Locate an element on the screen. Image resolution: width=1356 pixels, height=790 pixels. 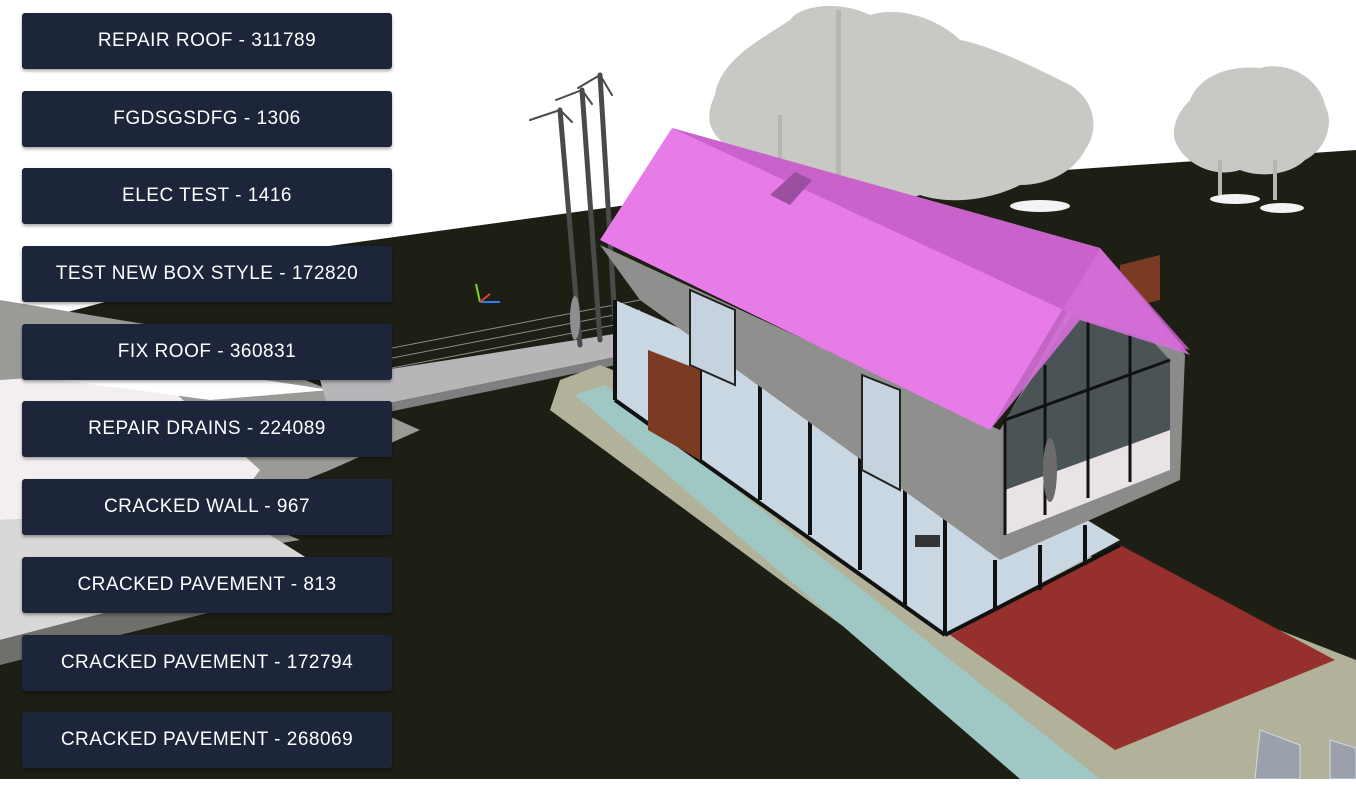
task-button-label: CRACKED PAVEMENT - 172794 is located at coordinates (207, 662).